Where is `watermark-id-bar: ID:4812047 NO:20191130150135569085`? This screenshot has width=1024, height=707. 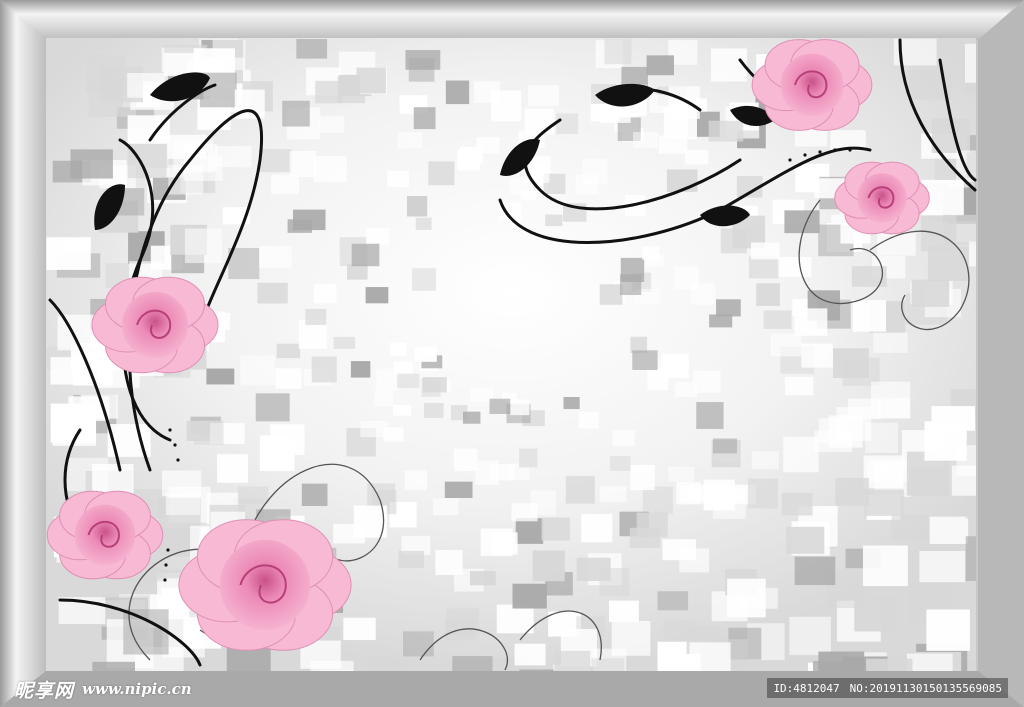 watermark-id-bar: ID:4812047 NO:20191130150135569085 is located at coordinates (887, 688).